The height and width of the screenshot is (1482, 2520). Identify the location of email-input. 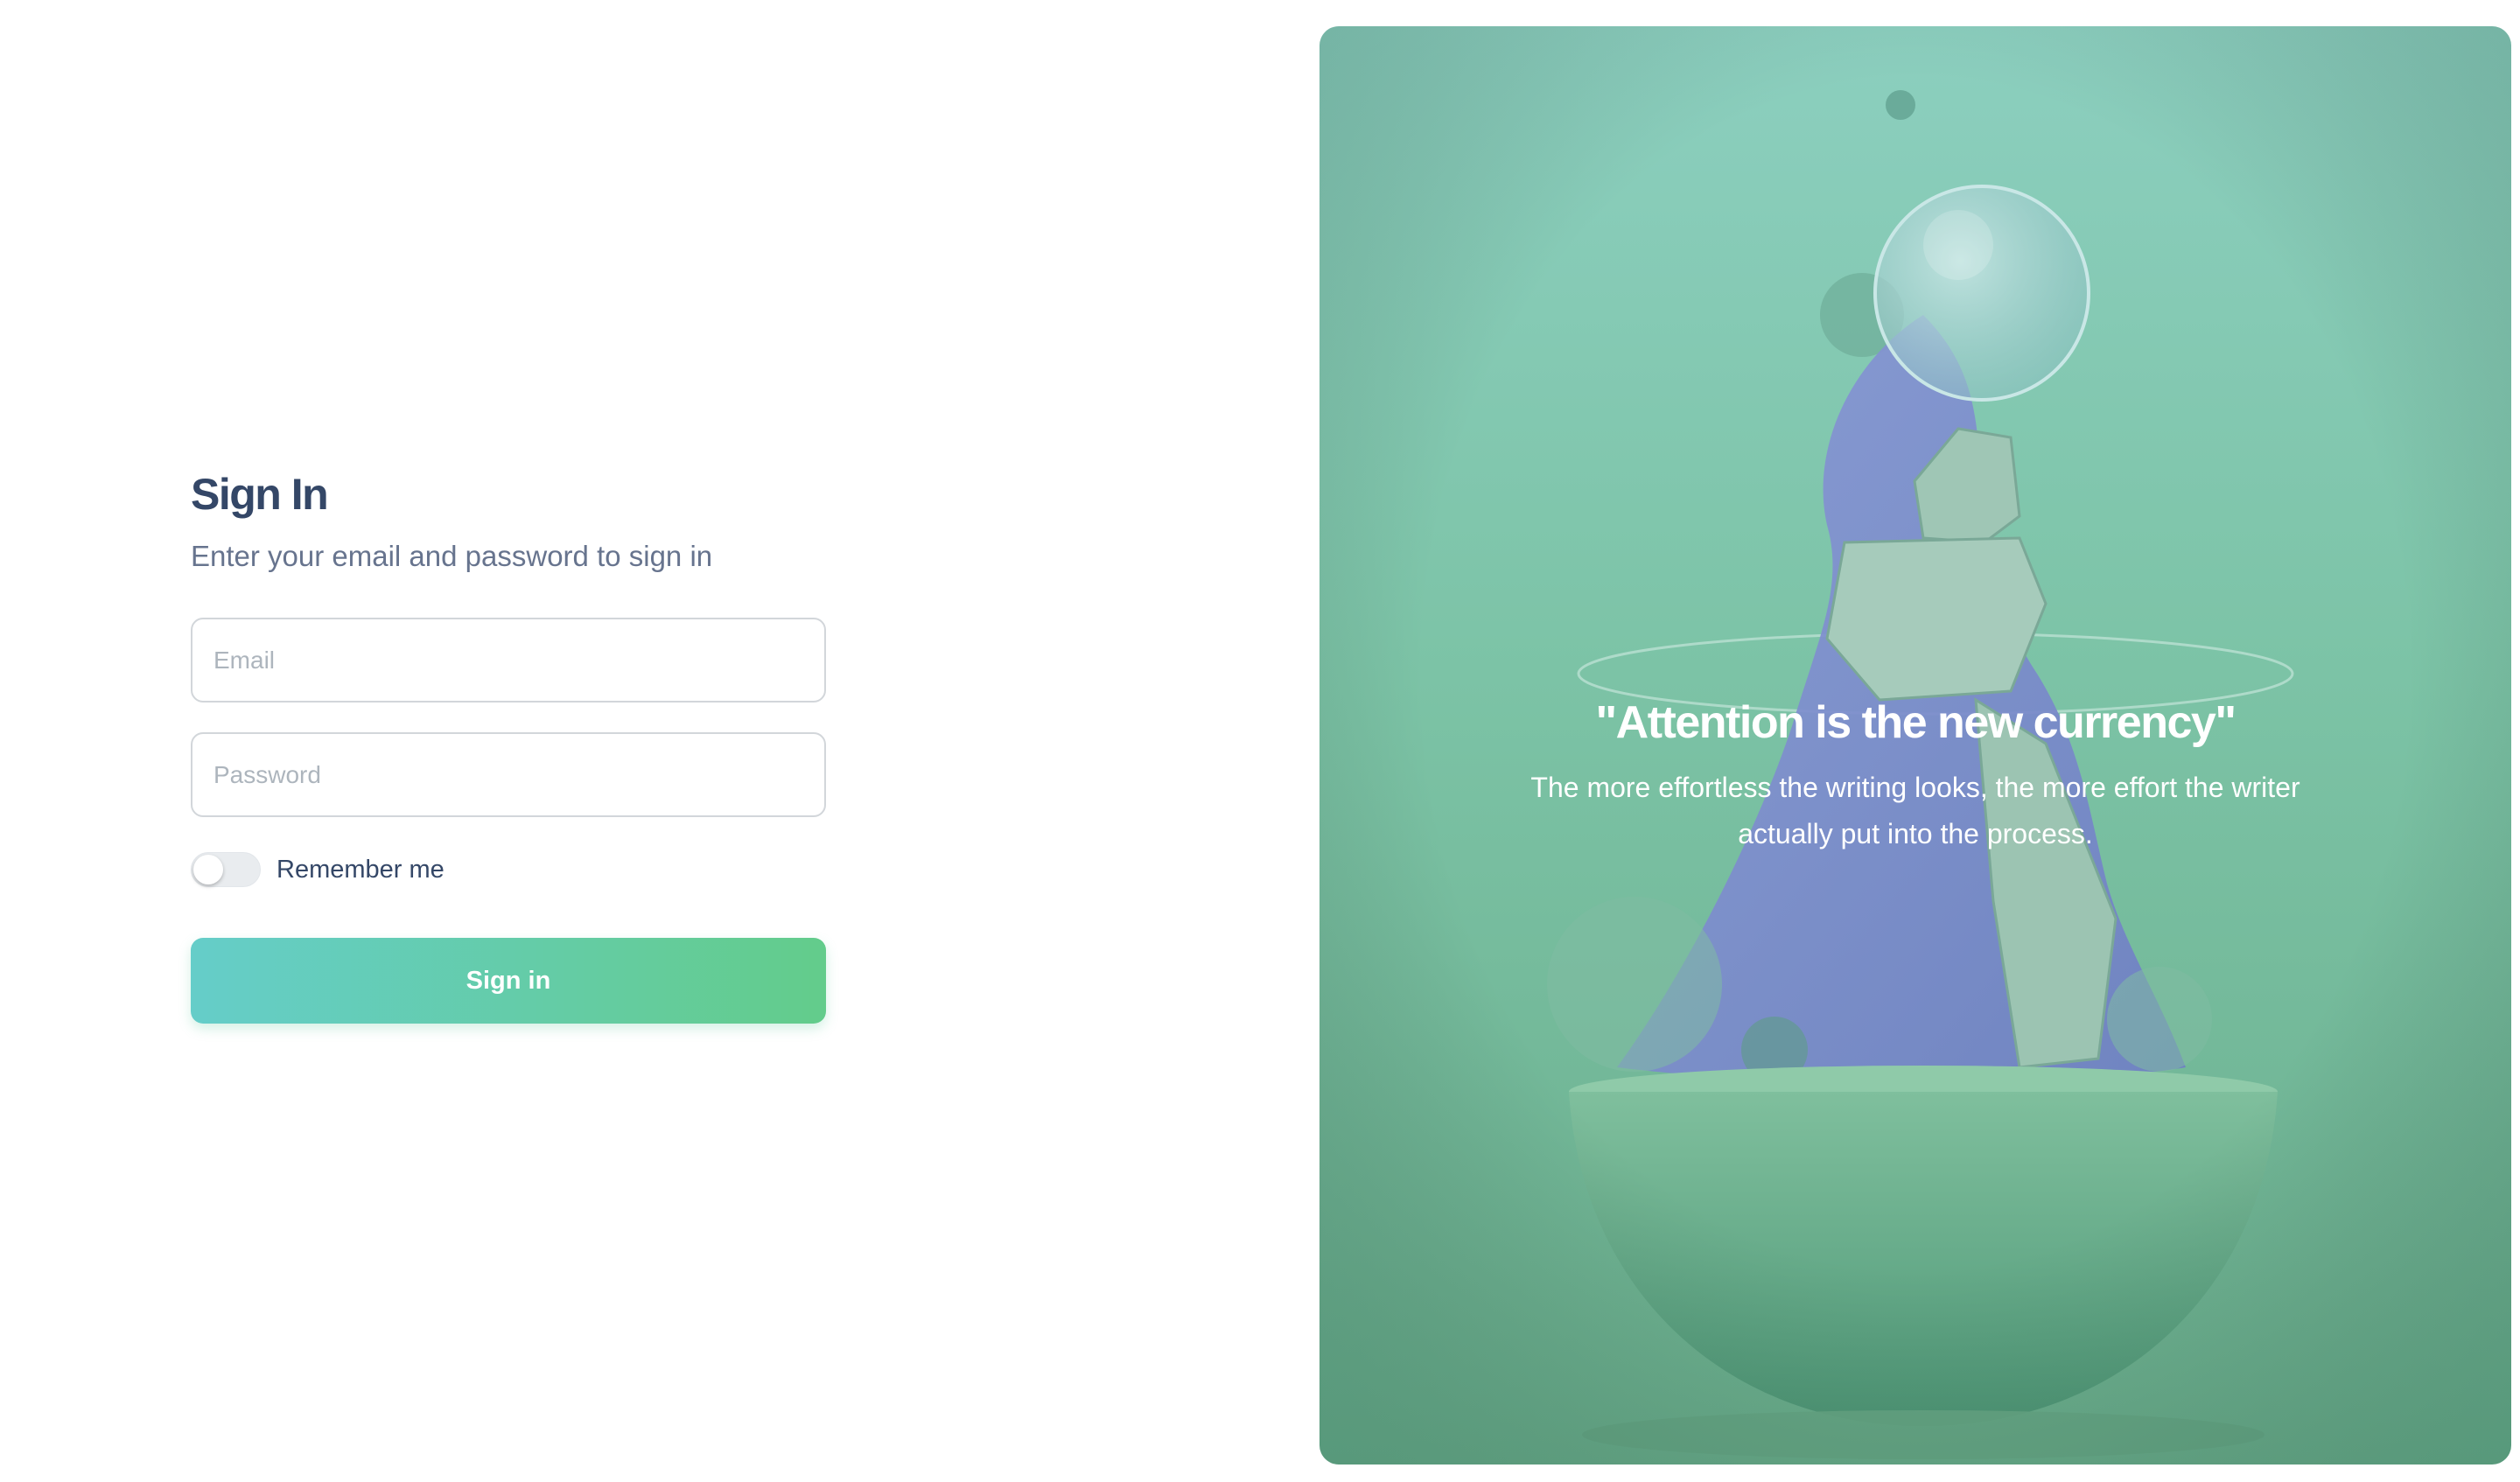
(508, 660).